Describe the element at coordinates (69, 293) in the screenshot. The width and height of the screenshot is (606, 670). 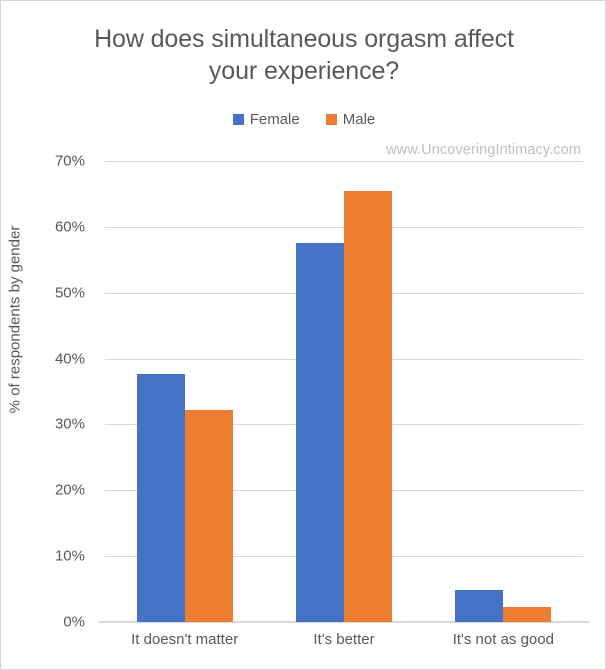
I see `y-axis-tick-label: 50%` at that location.